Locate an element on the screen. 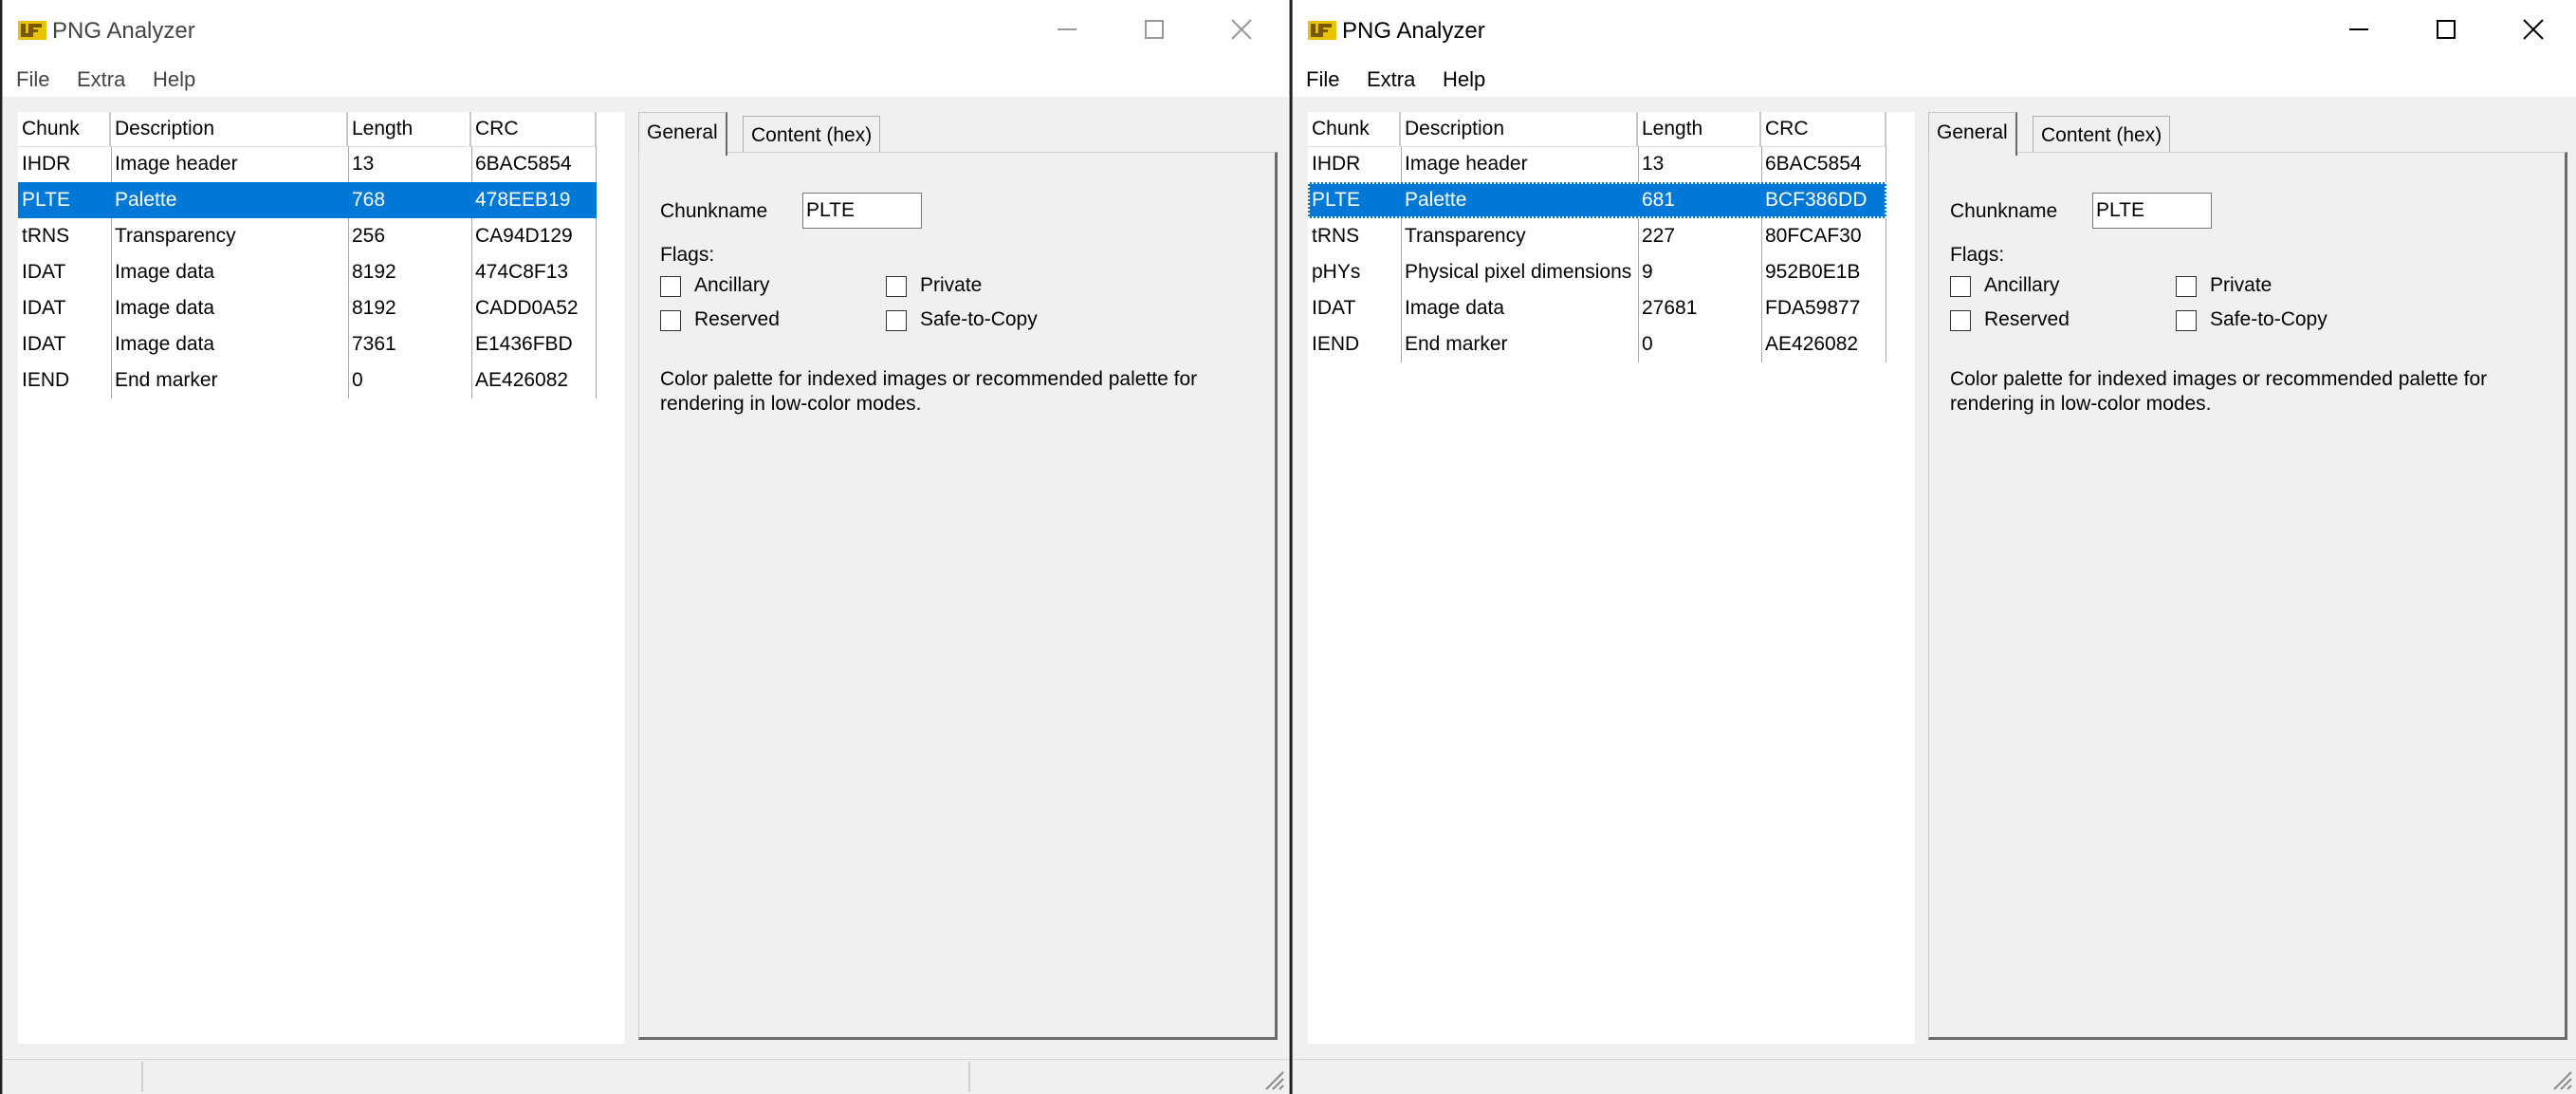  cell-chunk: IHDR is located at coordinates (46, 164).